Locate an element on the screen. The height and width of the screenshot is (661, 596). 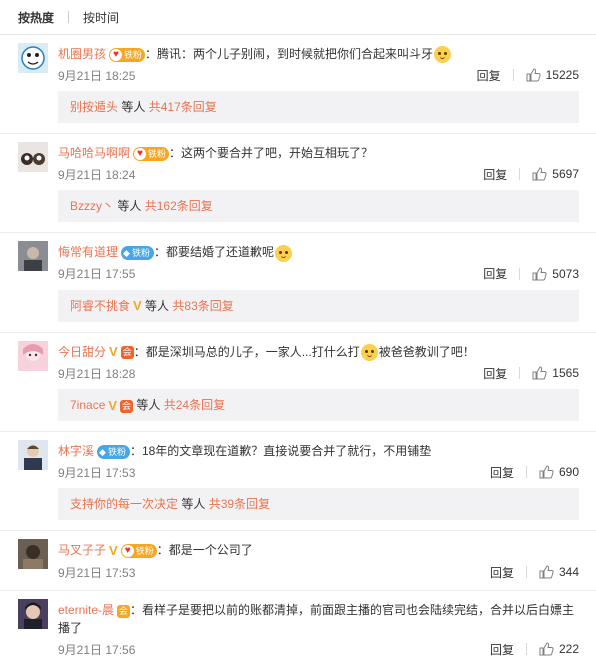
timestamp: 9月21日 18:24 is located at coordinates (97, 174).